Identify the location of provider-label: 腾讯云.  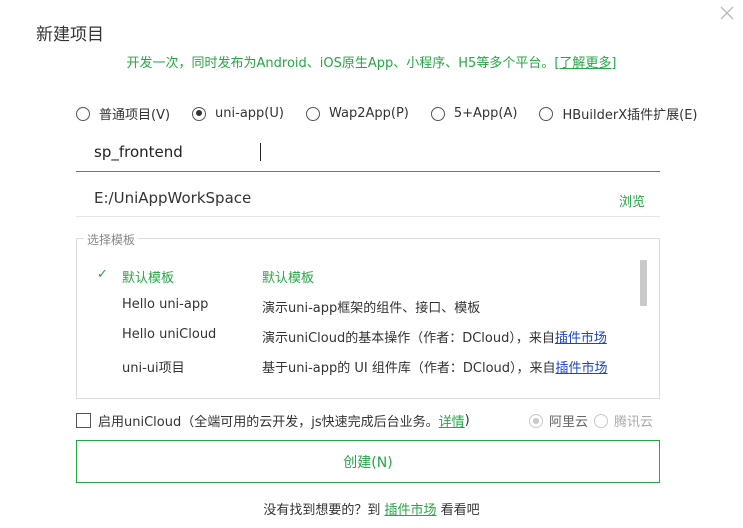
(634, 422).